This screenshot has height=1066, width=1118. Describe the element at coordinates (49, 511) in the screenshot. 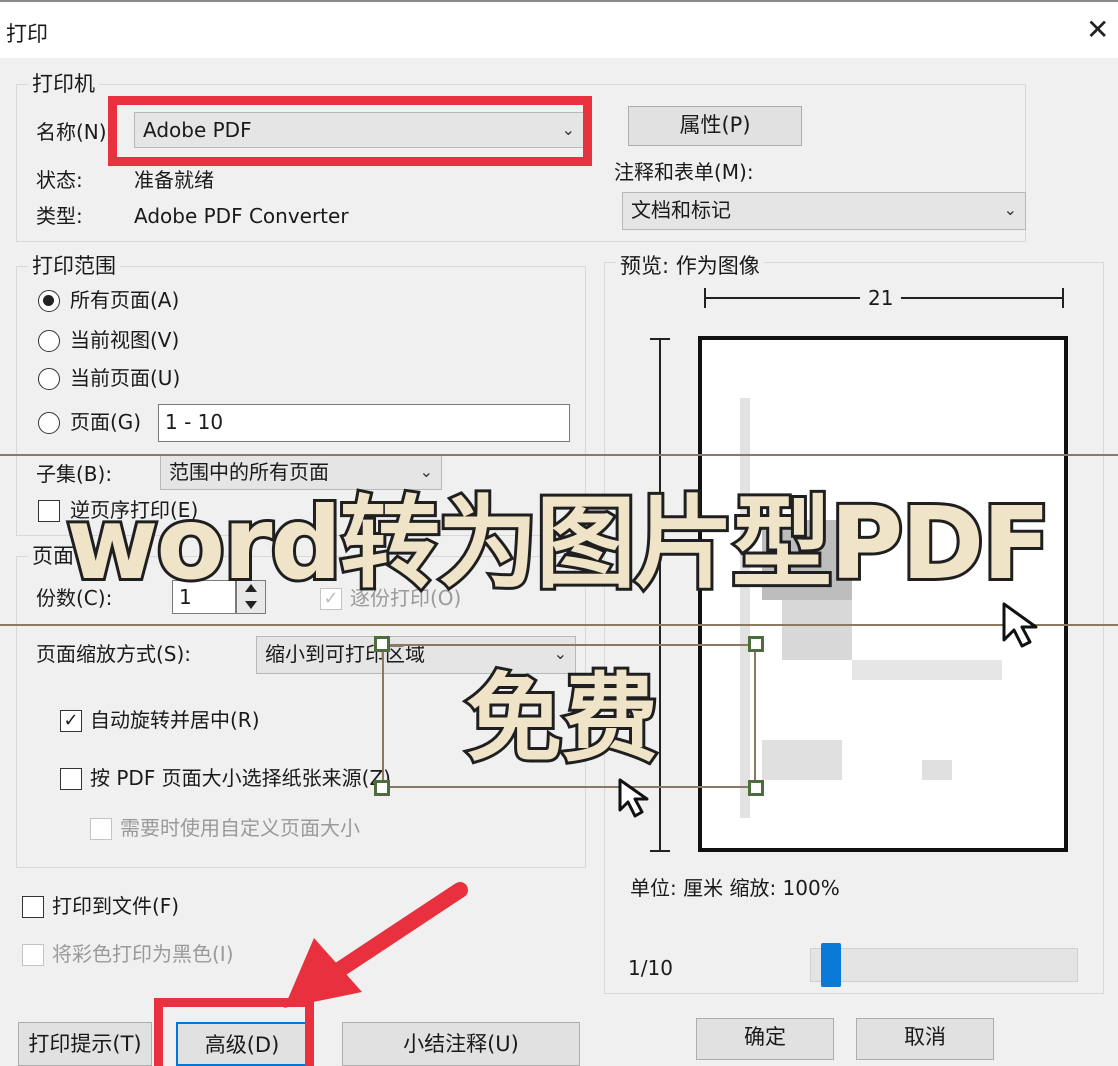

I see `reverse-checkbox` at that location.